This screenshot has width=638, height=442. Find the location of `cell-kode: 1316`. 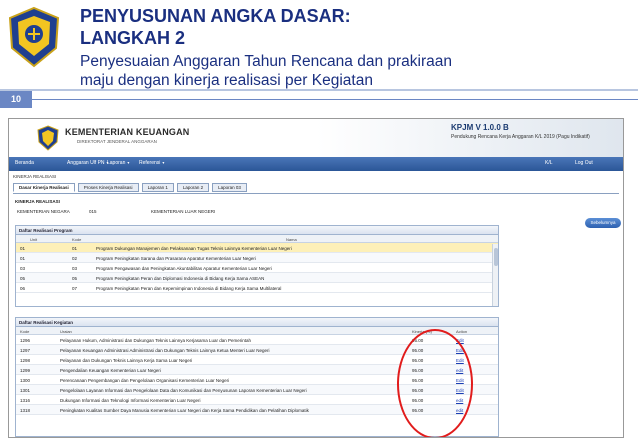

cell-kode: 1316 is located at coordinates (25, 400).